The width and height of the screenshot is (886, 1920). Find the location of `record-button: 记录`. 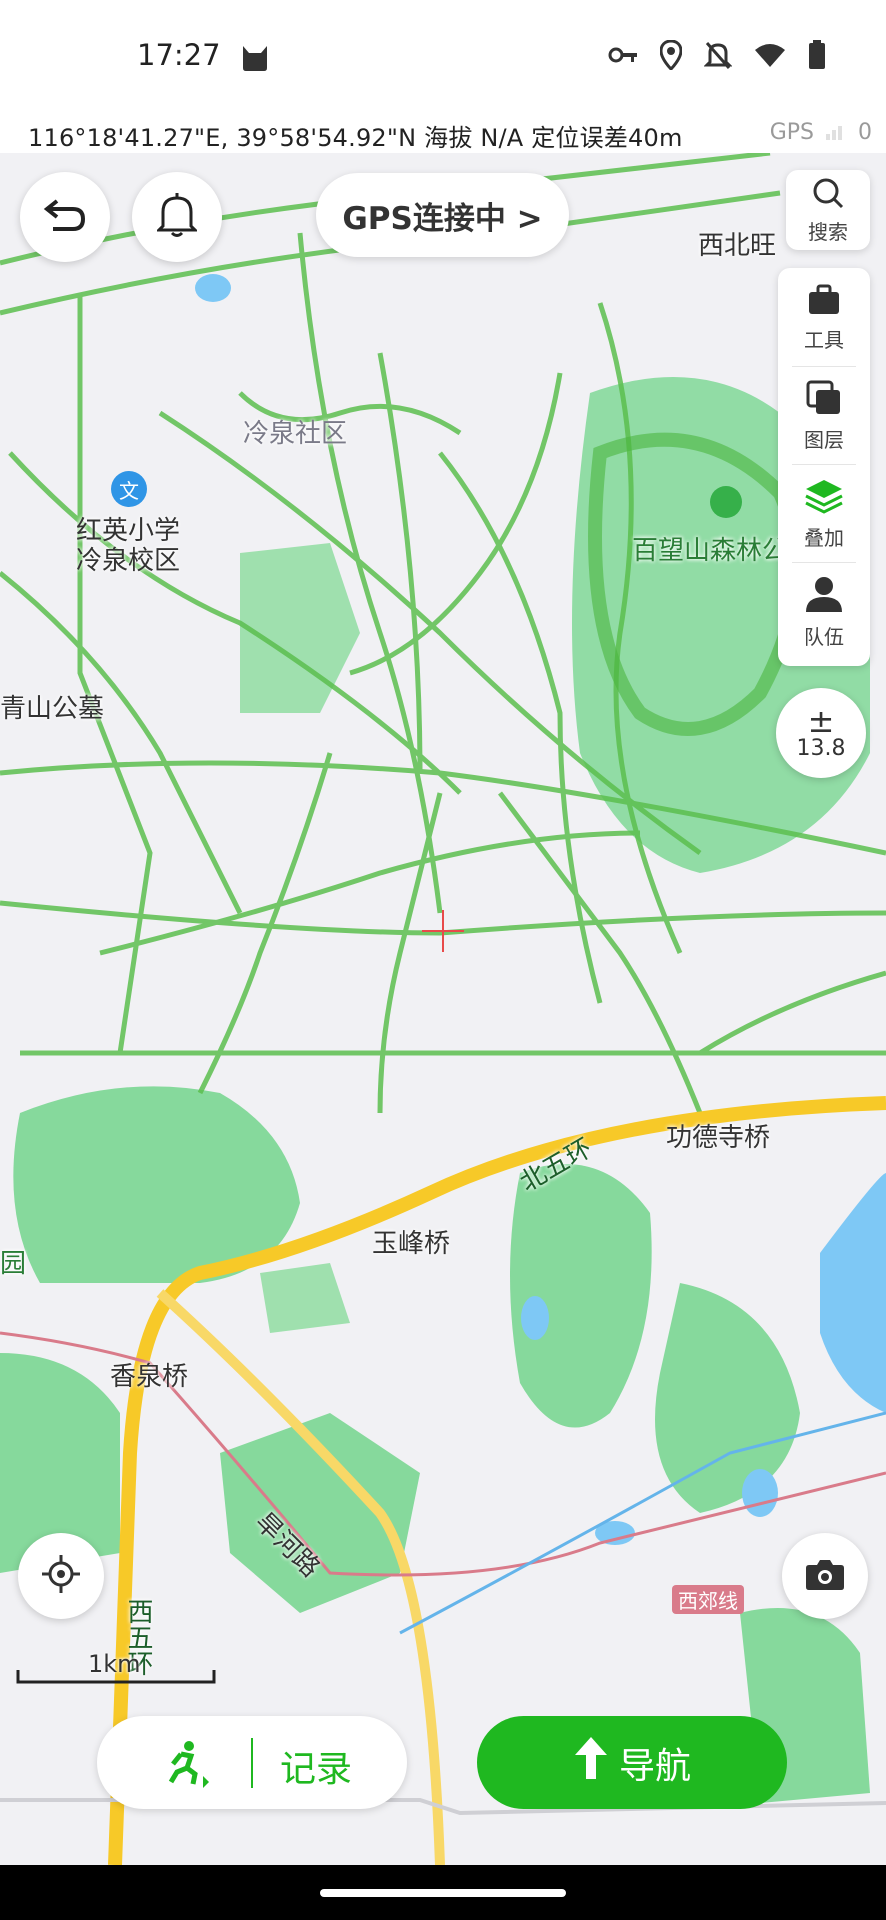

record-button: 记录 is located at coordinates (252, 1762).